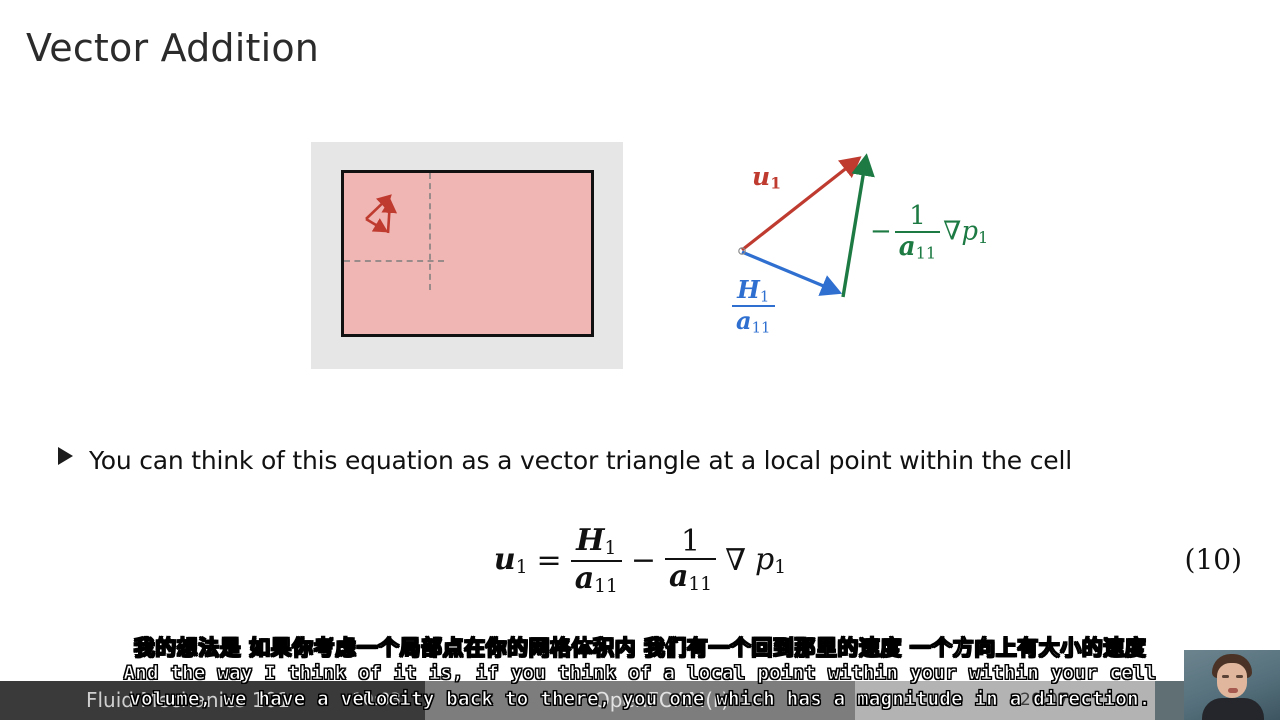 This screenshot has width=1280, height=720. I want to click on cell-rectangle, so click(467, 253).